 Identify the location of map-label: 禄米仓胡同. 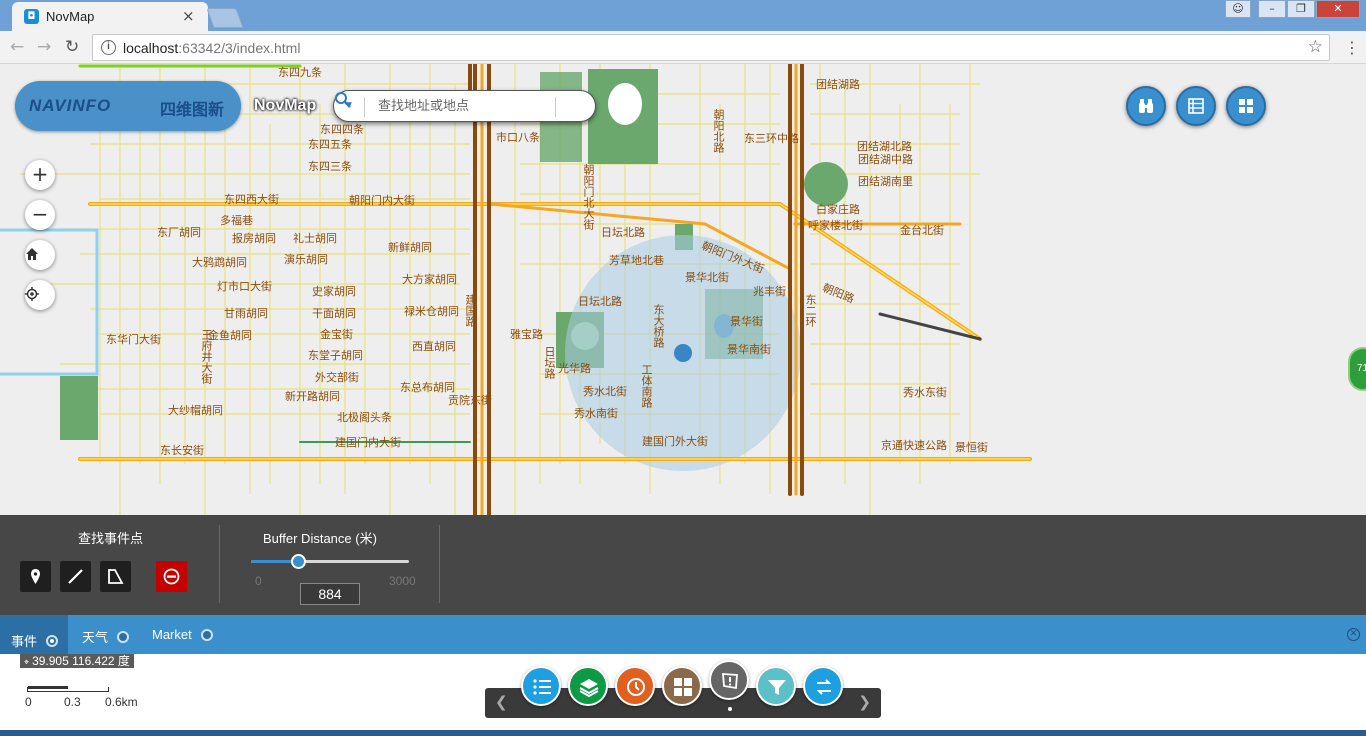
(431, 311).